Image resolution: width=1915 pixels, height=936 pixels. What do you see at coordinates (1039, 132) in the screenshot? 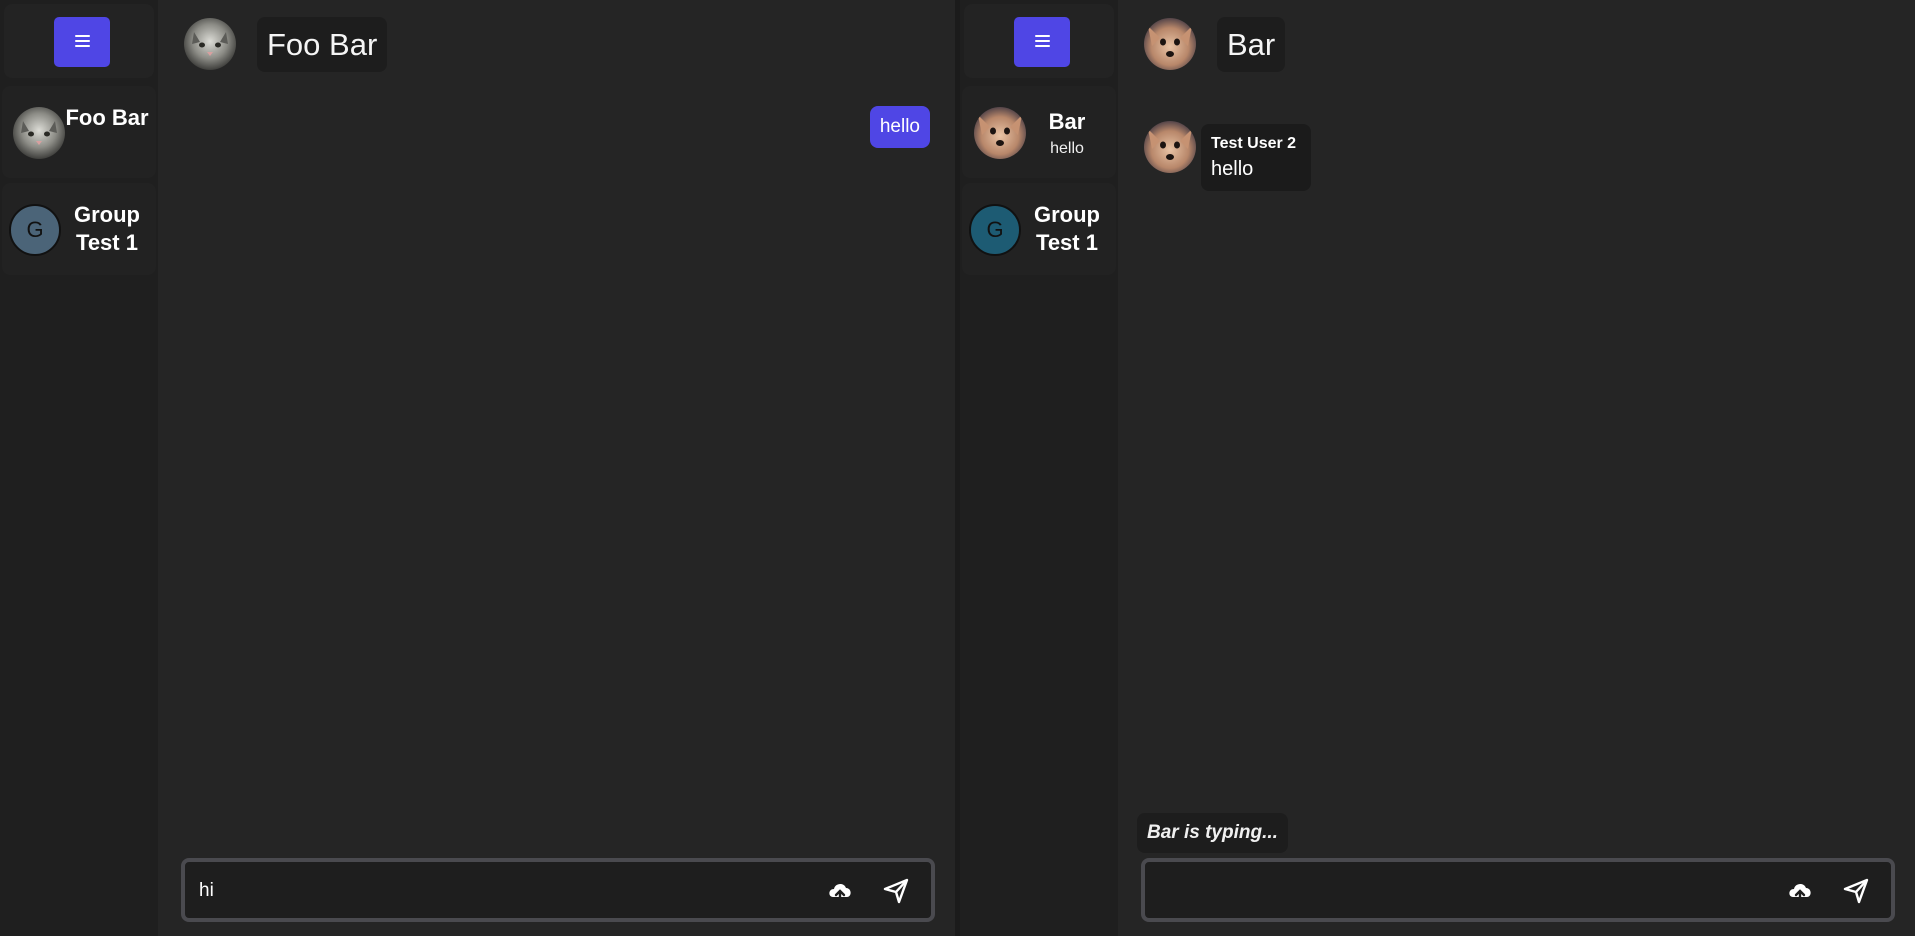
I see `chat-item-bar: Bar hello` at bounding box center [1039, 132].